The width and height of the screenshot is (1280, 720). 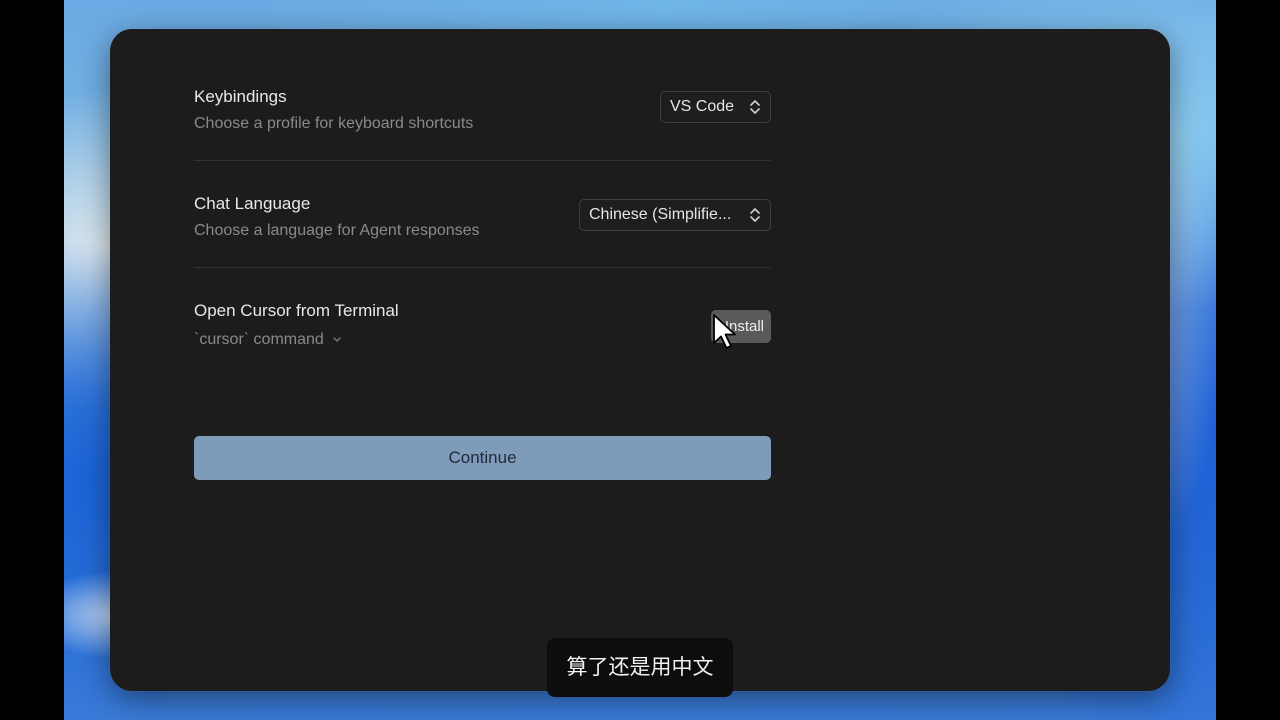 I want to click on chevron-down-icon, so click(x=337, y=339).